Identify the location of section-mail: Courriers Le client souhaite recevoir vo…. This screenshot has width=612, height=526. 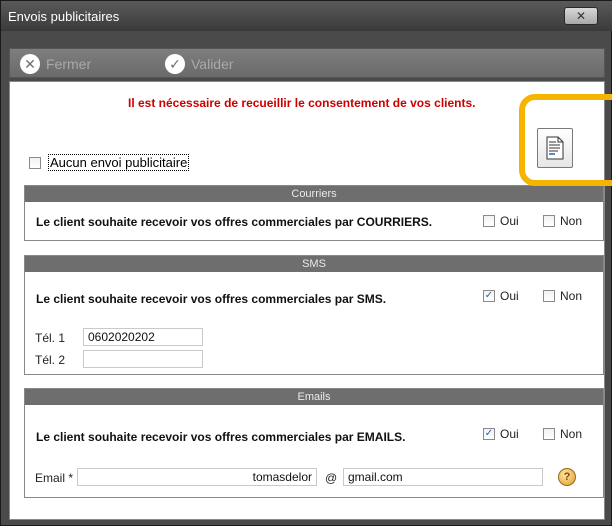
(314, 213).